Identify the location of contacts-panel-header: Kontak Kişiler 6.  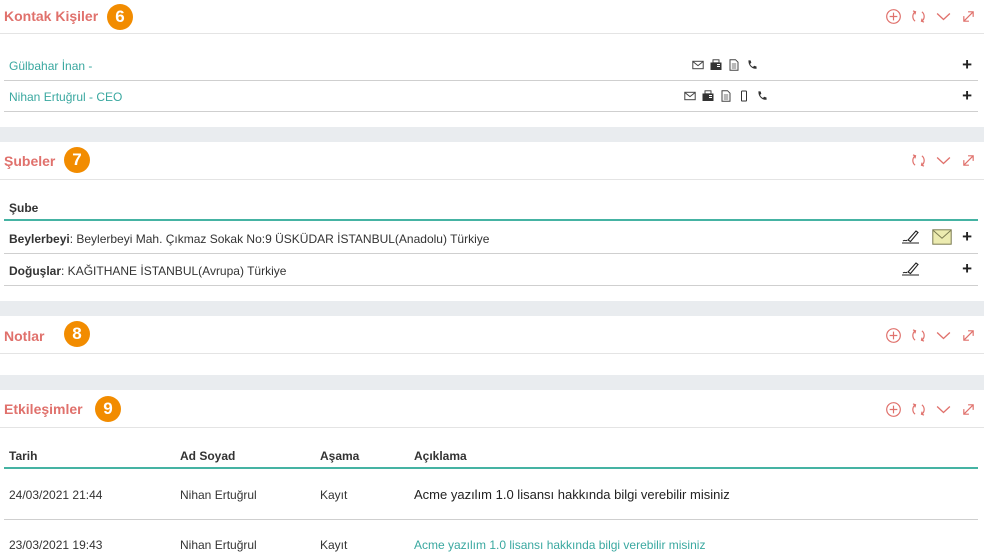
(492, 17).